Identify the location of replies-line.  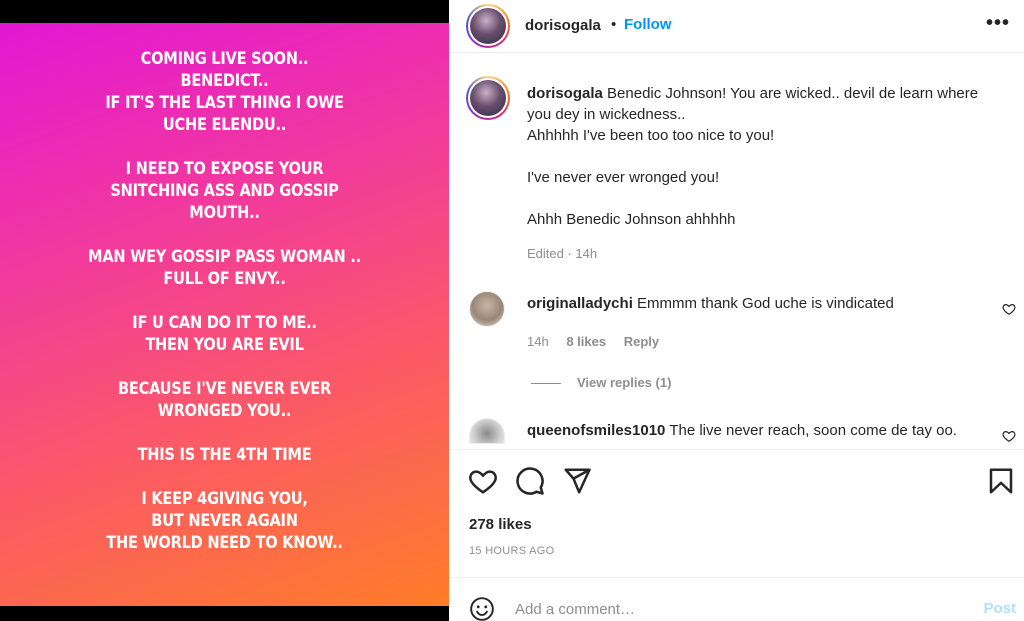
(546, 384).